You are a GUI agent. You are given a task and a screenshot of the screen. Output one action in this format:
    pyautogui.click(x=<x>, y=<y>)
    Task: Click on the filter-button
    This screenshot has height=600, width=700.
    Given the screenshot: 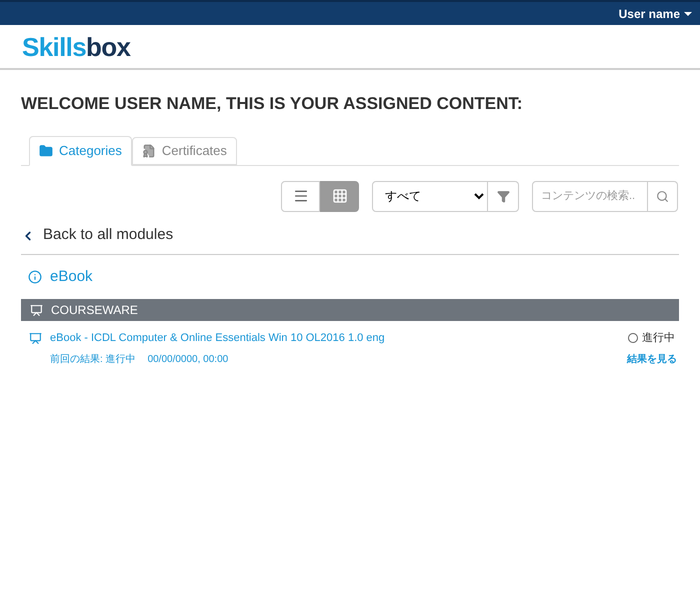 What is the action you would take?
    pyautogui.click(x=503, y=196)
    